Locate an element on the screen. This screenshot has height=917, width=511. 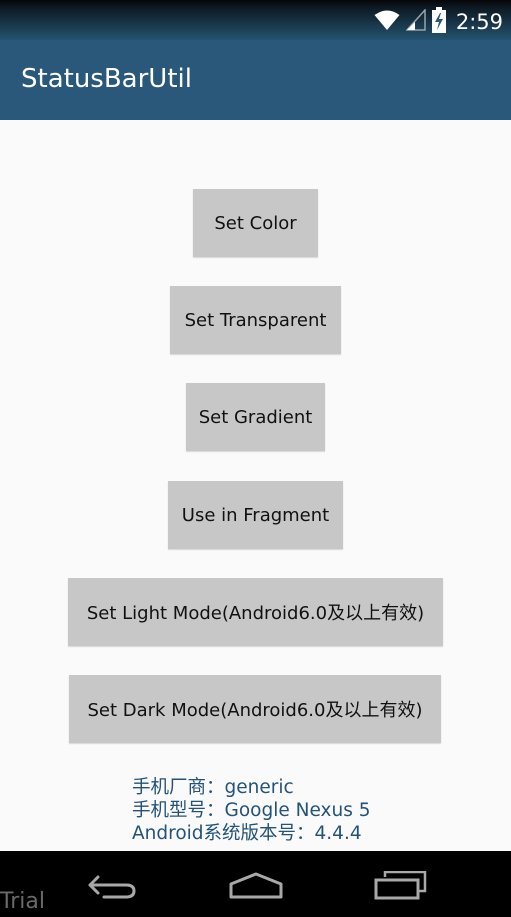
model-text: 手机型号：Google Nexus 5 is located at coordinates (251, 810).